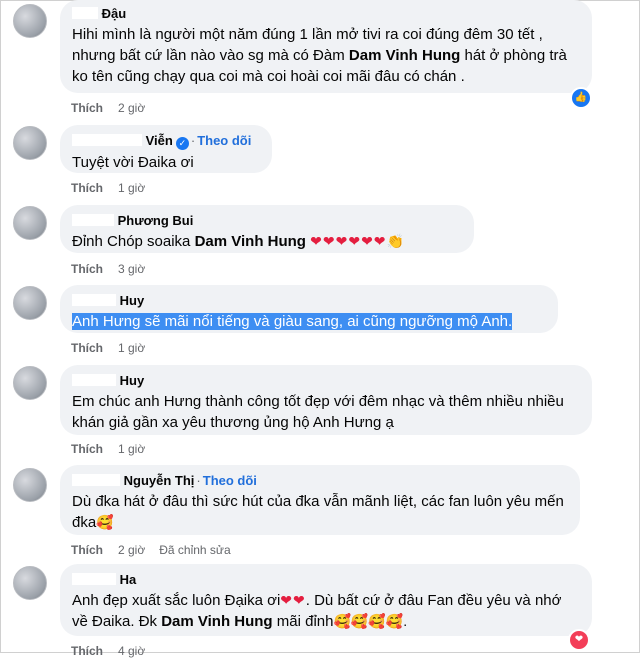 The image size is (640, 658). I want to click on comment-actions: Thích 3 giờ, so click(108, 269).